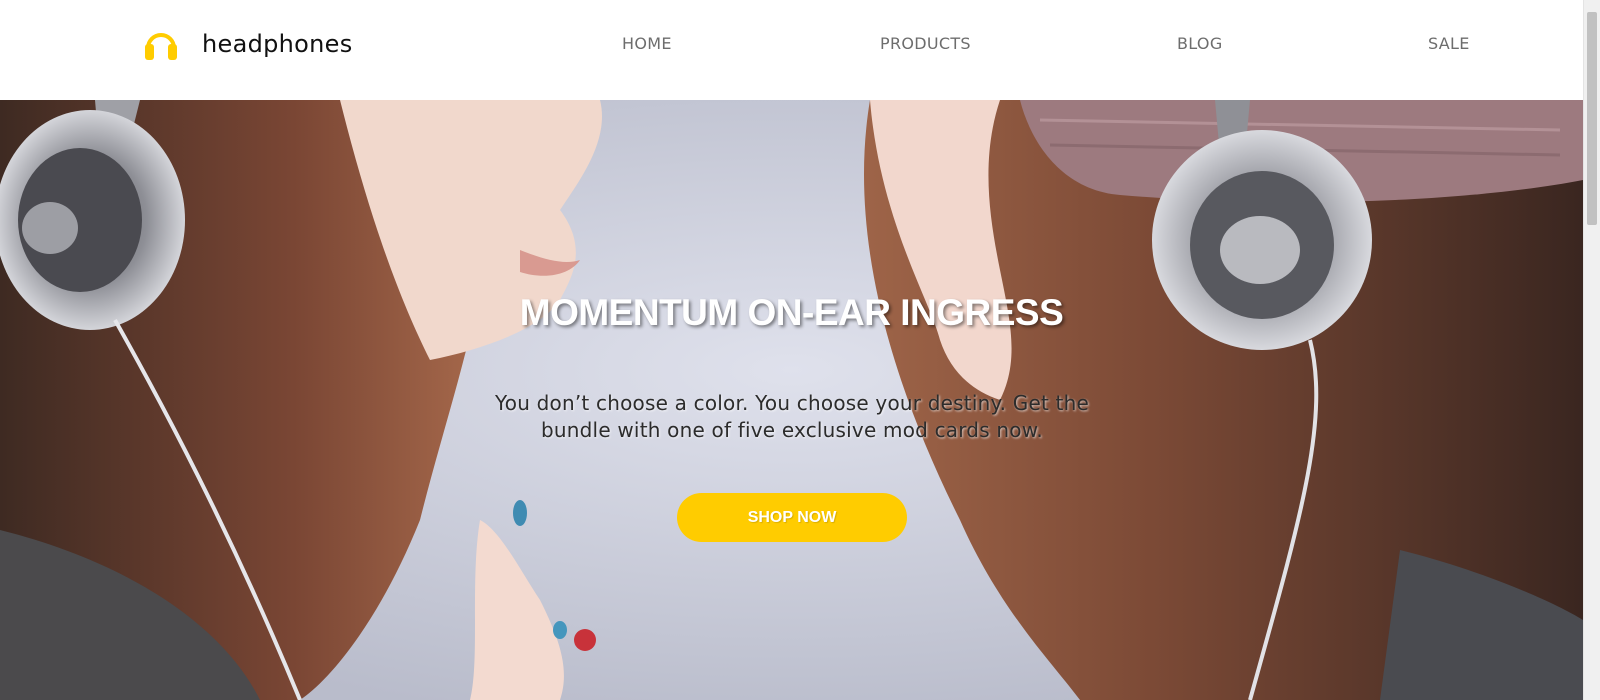  What do you see at coordinates (277, 44) in the screenshot?
I see `brand-name: headphones` at bounding box center [277, 44].